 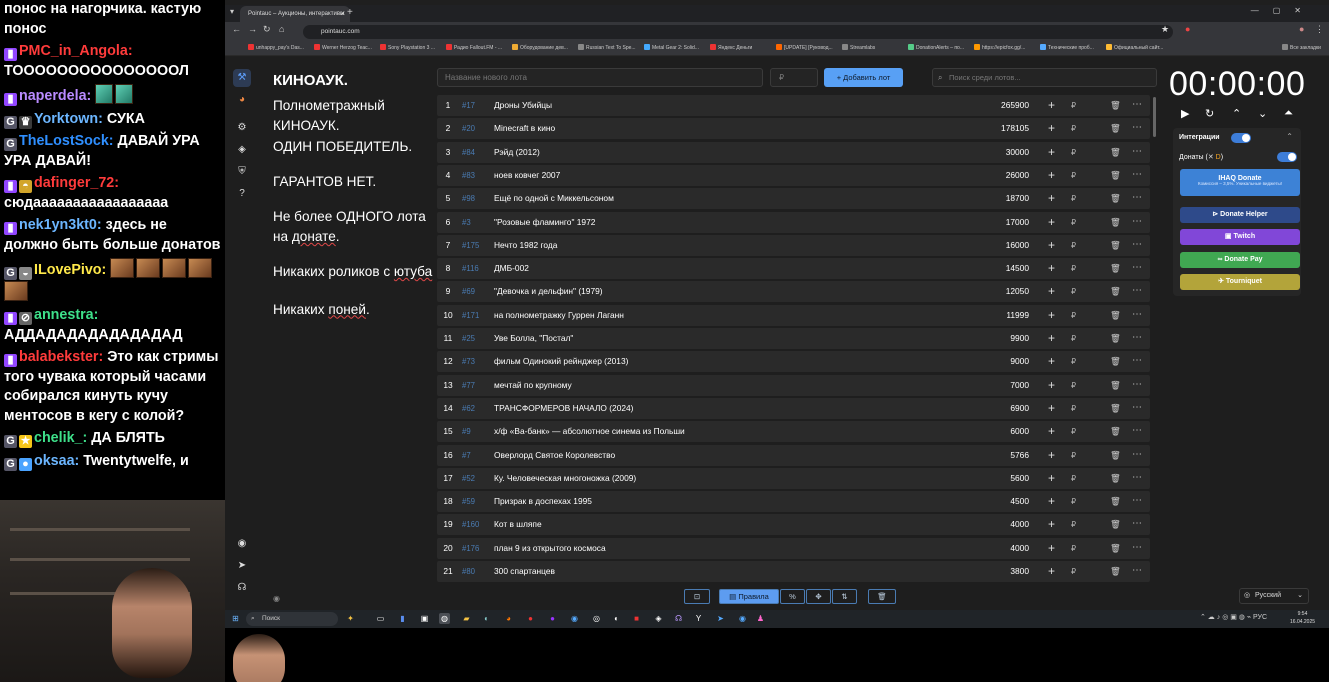 What do you see at coordinates (698, 618) in the screenshot?
I see `app-icon: Y` at bounding box center [698, 618].